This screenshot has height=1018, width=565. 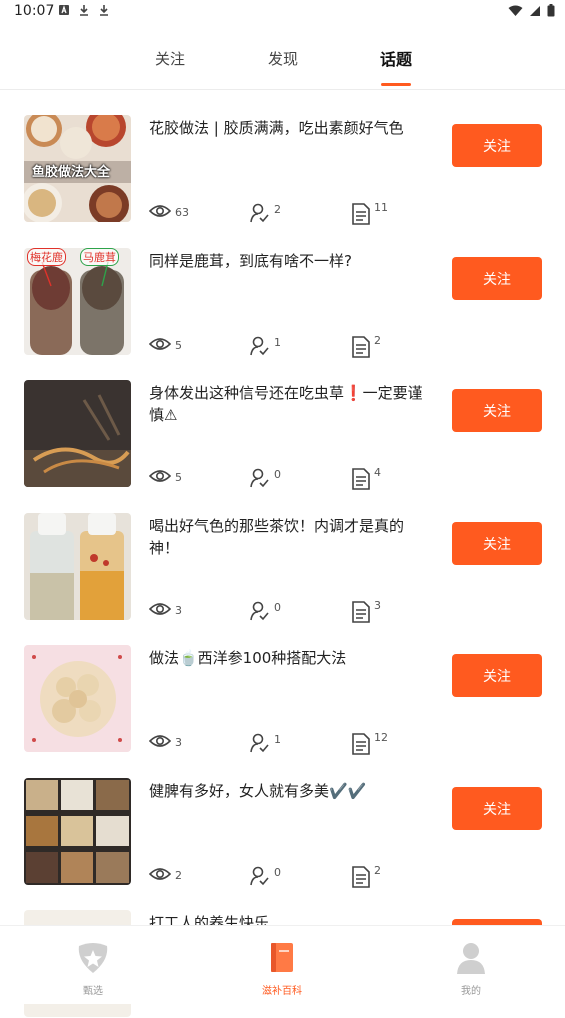 I want to click on topic-title: 身体发出这种信号还在吃虫草❗一定要谨慎⚠, so click(x=286, y=404).